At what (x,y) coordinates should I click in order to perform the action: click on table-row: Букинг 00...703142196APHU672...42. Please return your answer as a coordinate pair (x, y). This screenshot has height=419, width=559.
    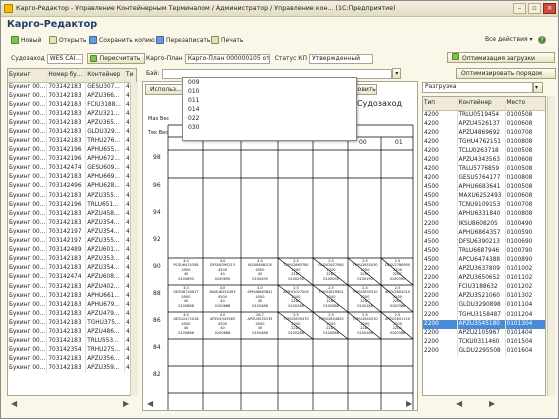
    Looking at the image, I should click on (72, 160).